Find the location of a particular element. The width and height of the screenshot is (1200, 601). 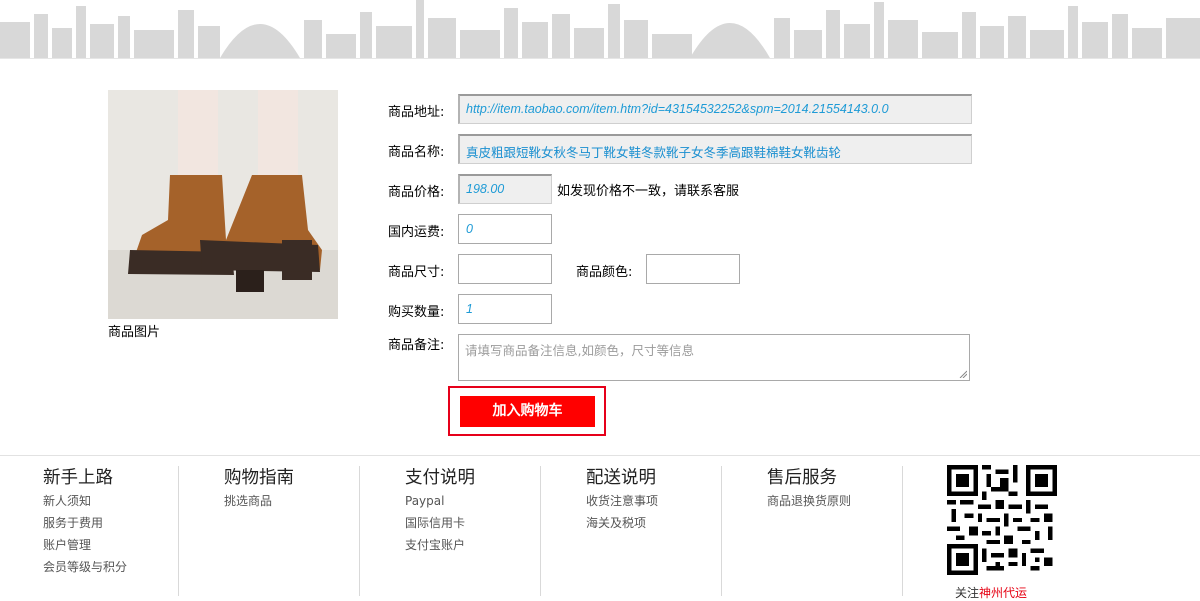

footer-col-aftersales: 售后服务 商品退换货原则 is located at coordinates (809, 489).